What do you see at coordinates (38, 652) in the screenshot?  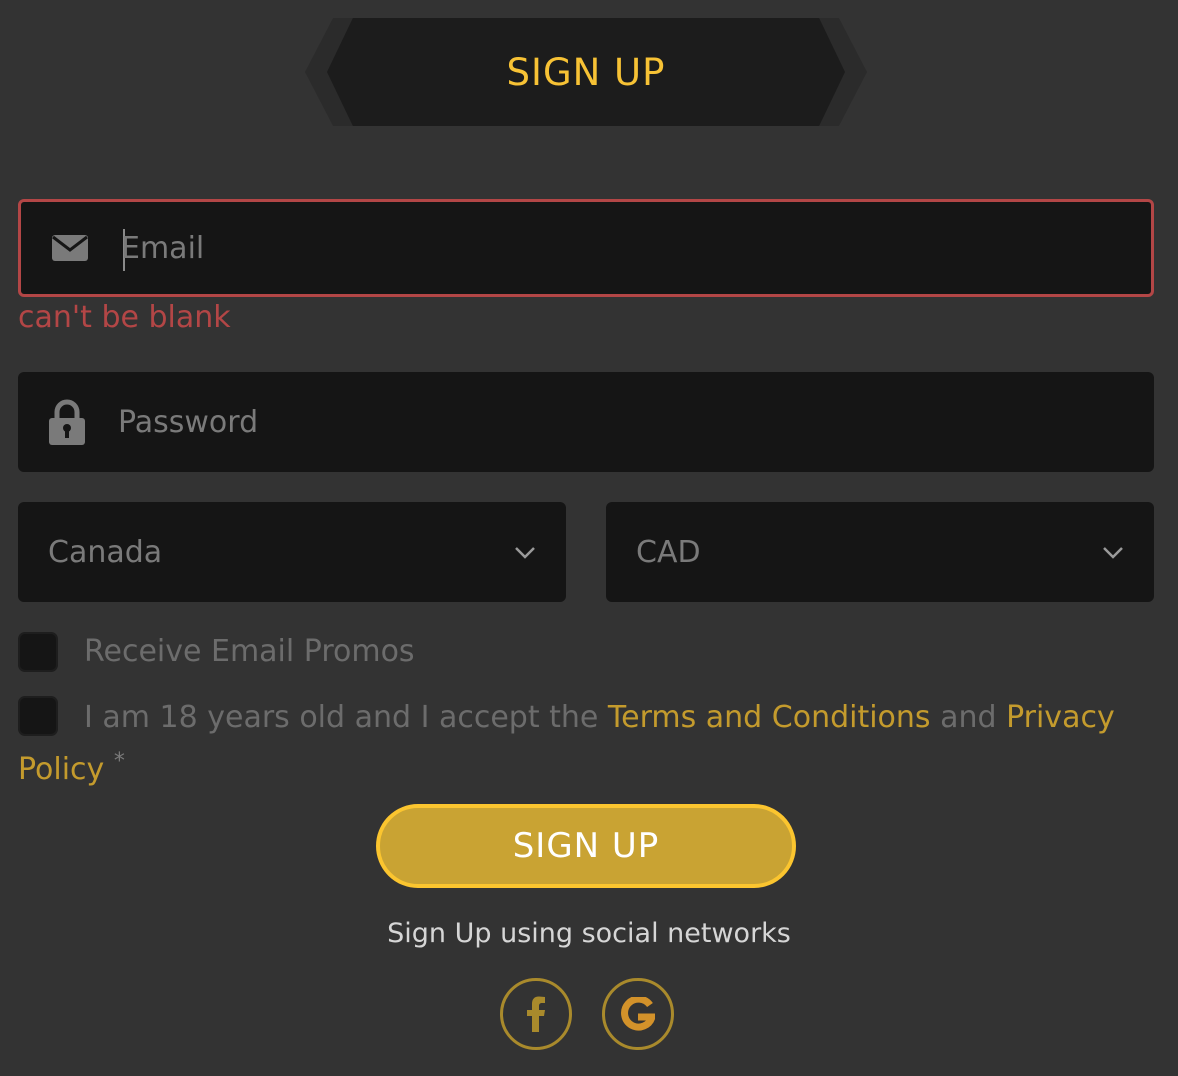 I see `promos-checkbox` at bounding box center [38, 652].